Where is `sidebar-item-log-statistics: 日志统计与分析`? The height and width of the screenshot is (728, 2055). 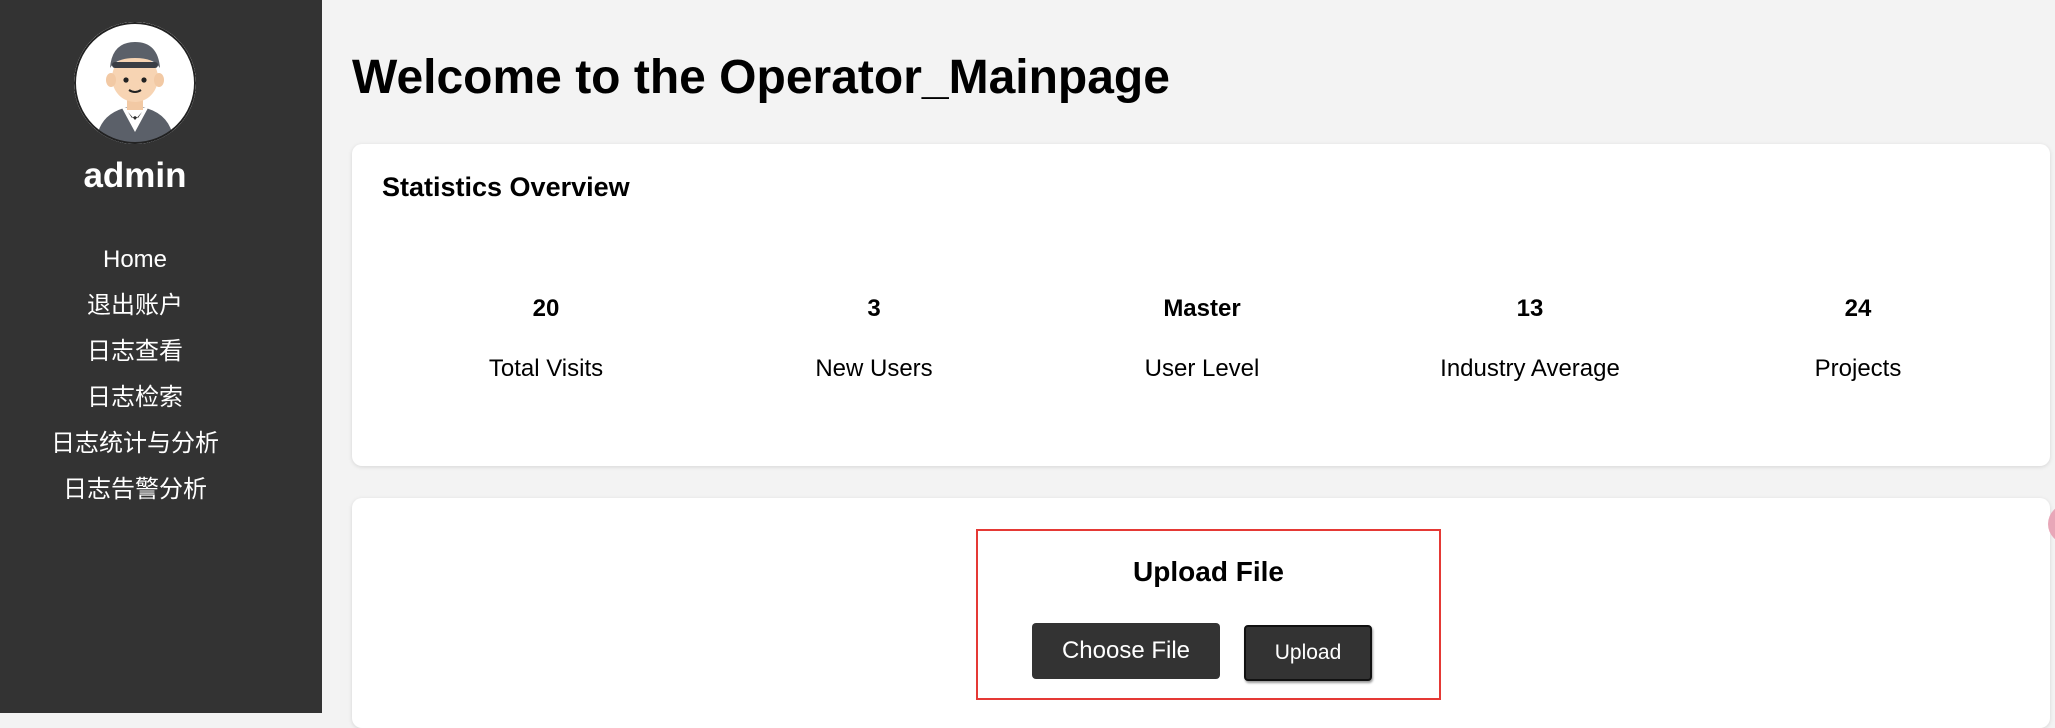
sidebar-item-log-statistics: 日志统计与分析 is located at coordinates (135, 448).